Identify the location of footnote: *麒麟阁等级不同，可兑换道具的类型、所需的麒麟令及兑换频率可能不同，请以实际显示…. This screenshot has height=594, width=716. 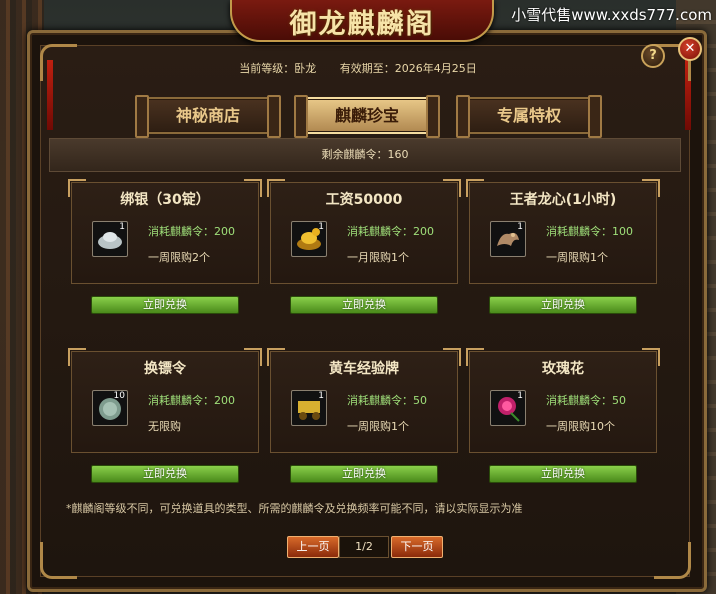
(294, 508).